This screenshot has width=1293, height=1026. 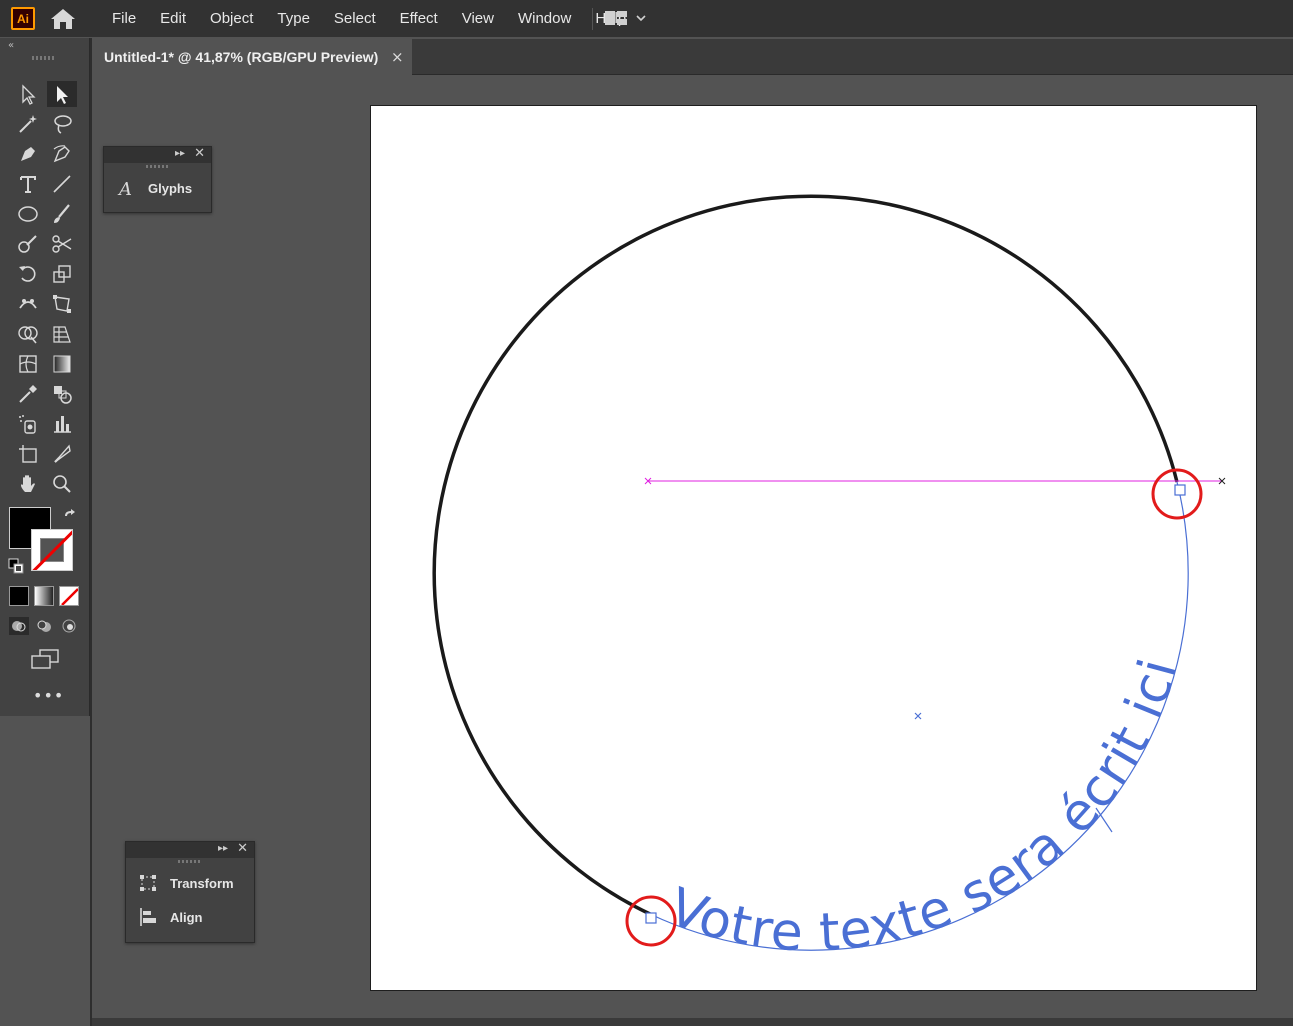 I want to click on paintbrush-tool, so click(x=62, y=214).